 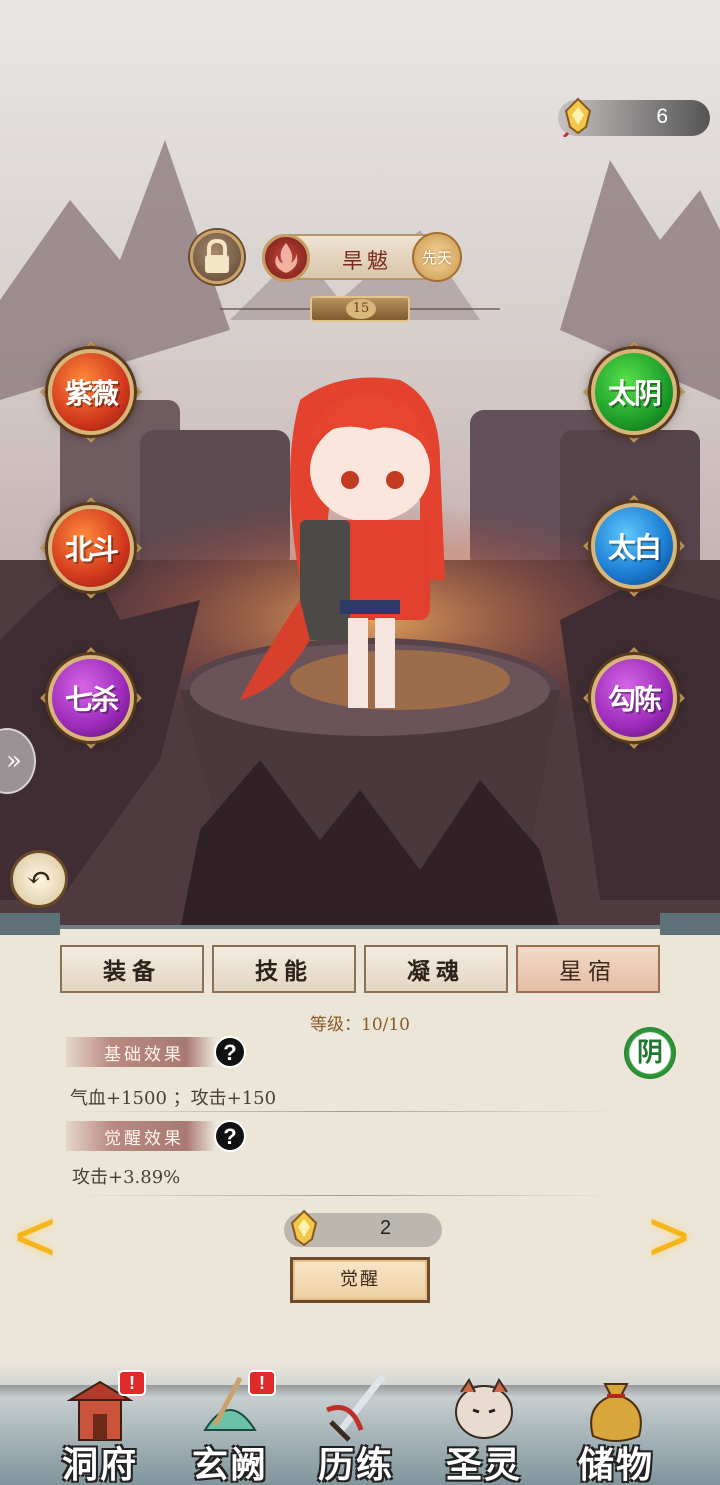 What do you see at coordinates (360, 1280) in the screenshot?
I see `awaken-button: 觉醒` at bounding box center [360, 1280].